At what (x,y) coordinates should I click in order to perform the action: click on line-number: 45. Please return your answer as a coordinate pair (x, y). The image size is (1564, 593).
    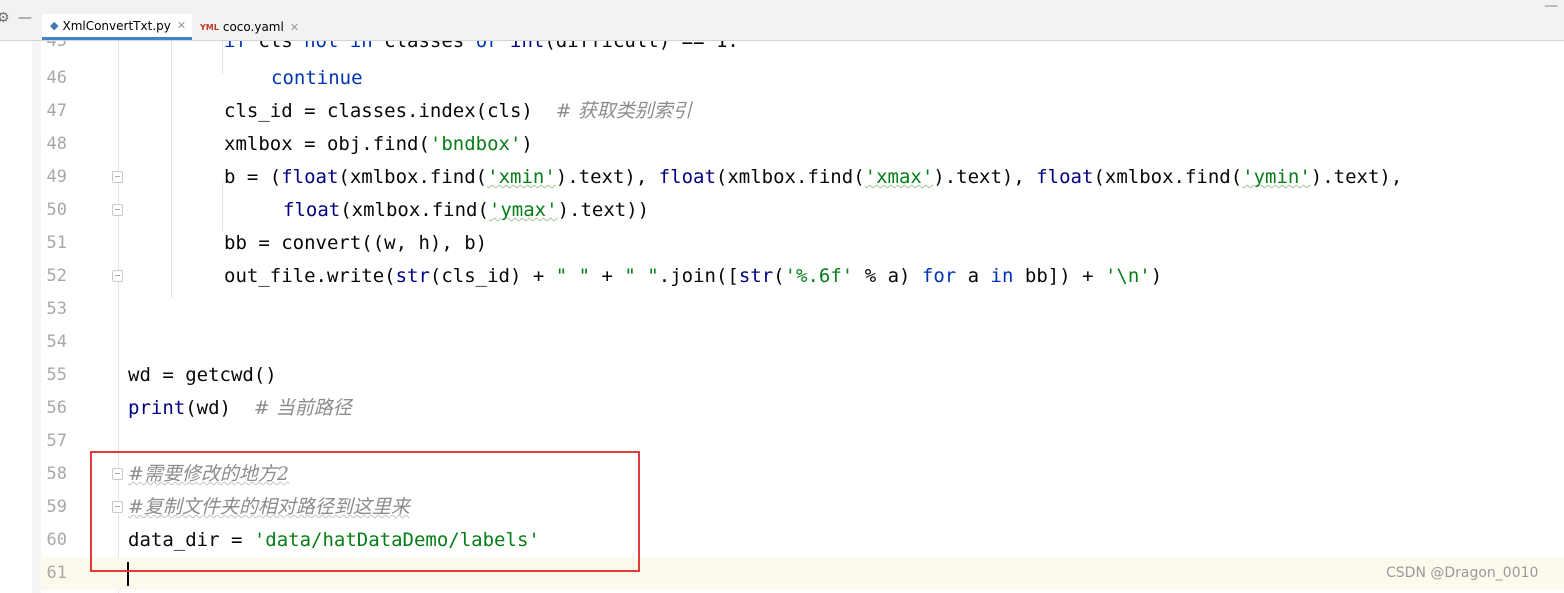
    Looking at the image, I should click on (56, 46).